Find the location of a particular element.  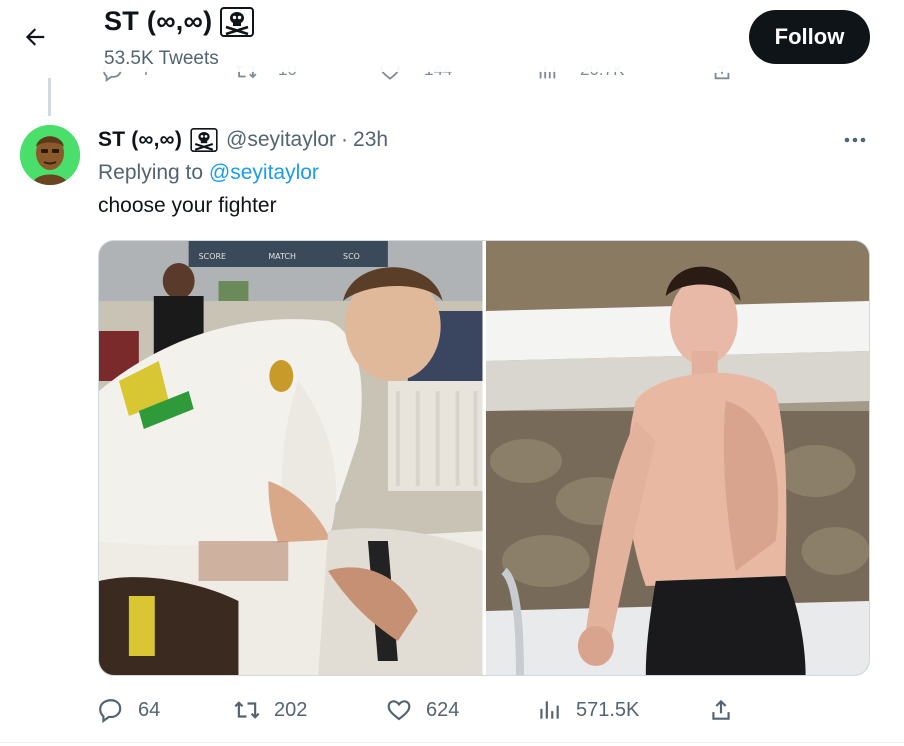

profile-header: ST (∞,∞) 53.5K Tweets Follow is located at coordinates (452, 36).